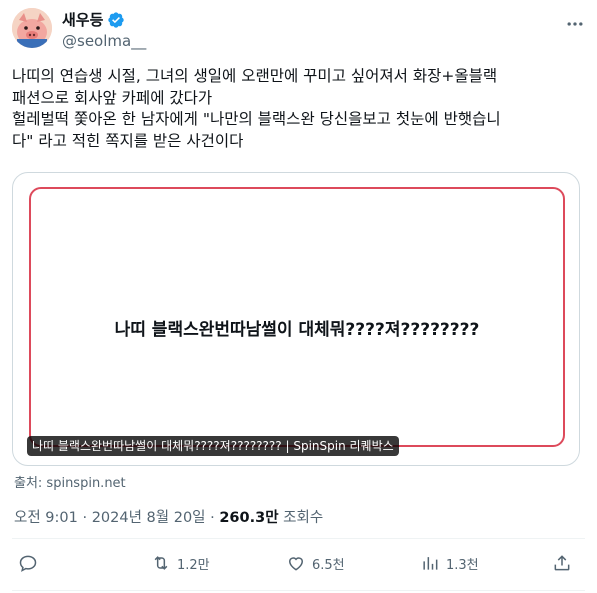 This screenshot has width=597, height=593. Describe the element at coordinates (116, 20) in the screenshot. I see `verified-badge-icon` at that location.